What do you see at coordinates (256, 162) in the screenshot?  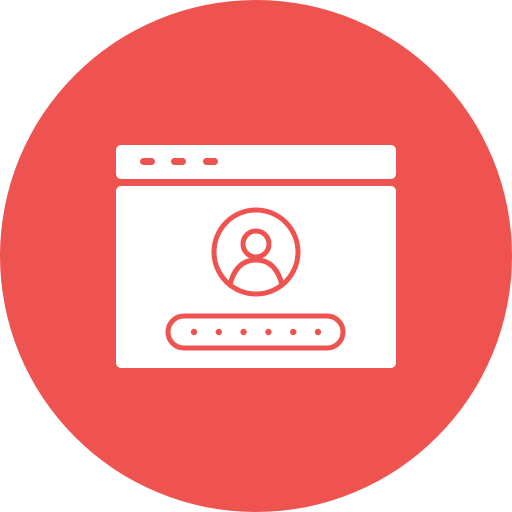 I see `browser-title-bar` at bounding box center [256, 162].